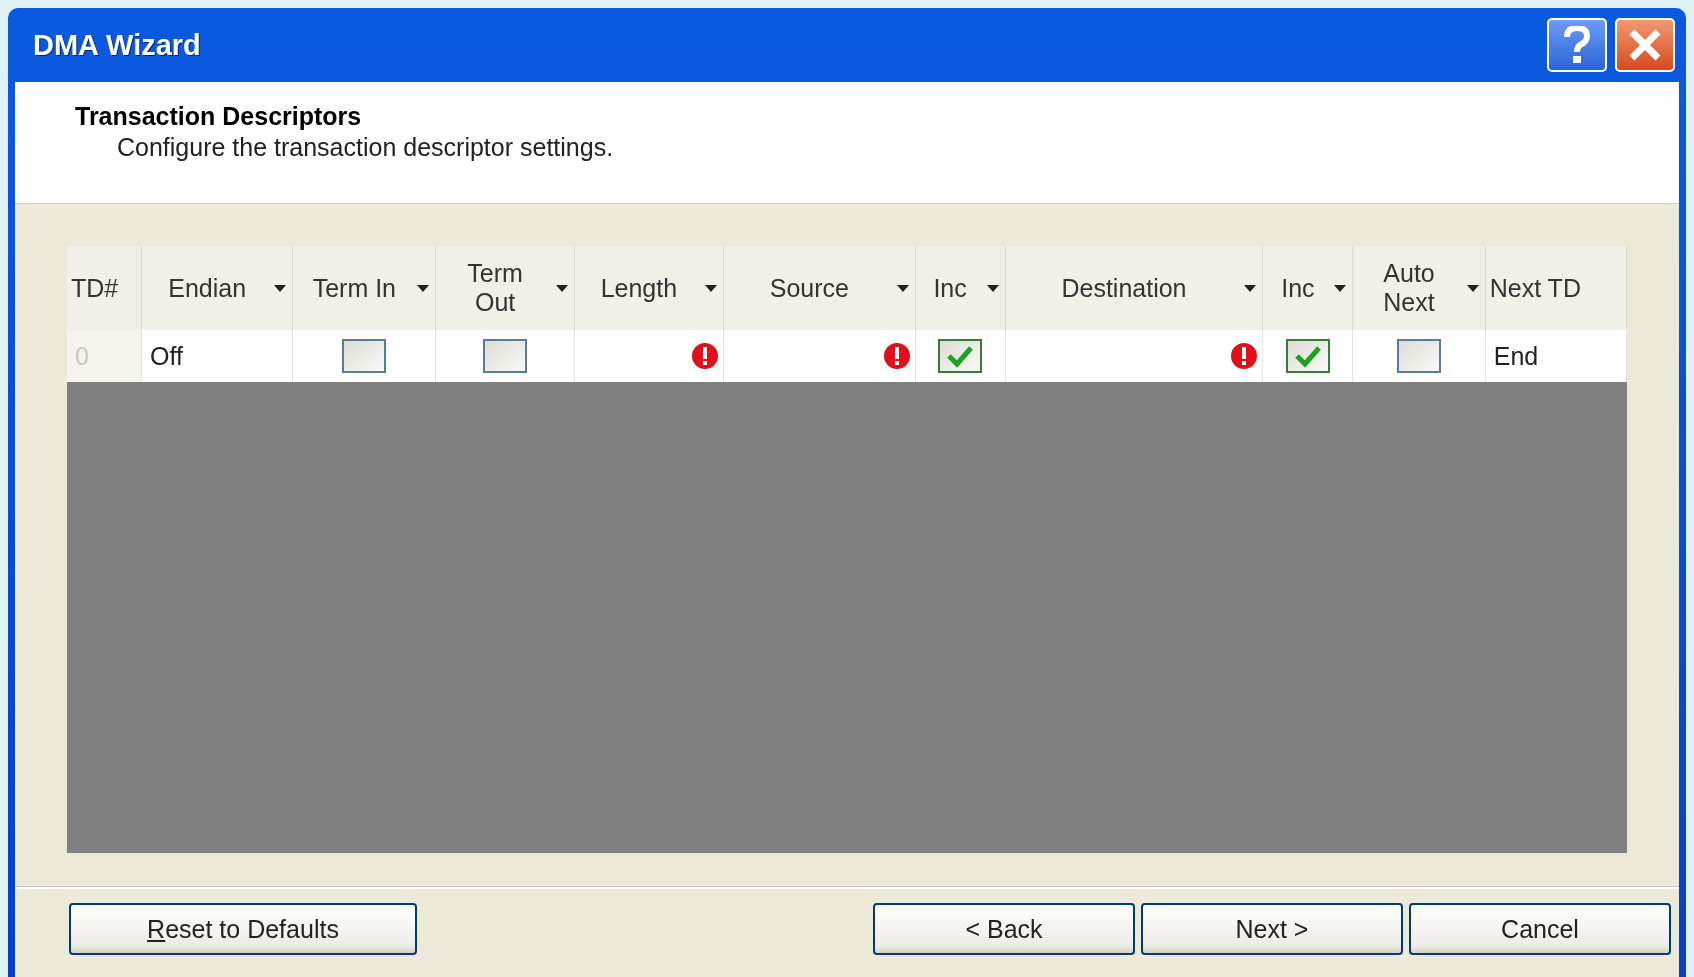 The width and height of the screenshot is (1694, 977). I want to click on column-header: Source, so click(809, 288).